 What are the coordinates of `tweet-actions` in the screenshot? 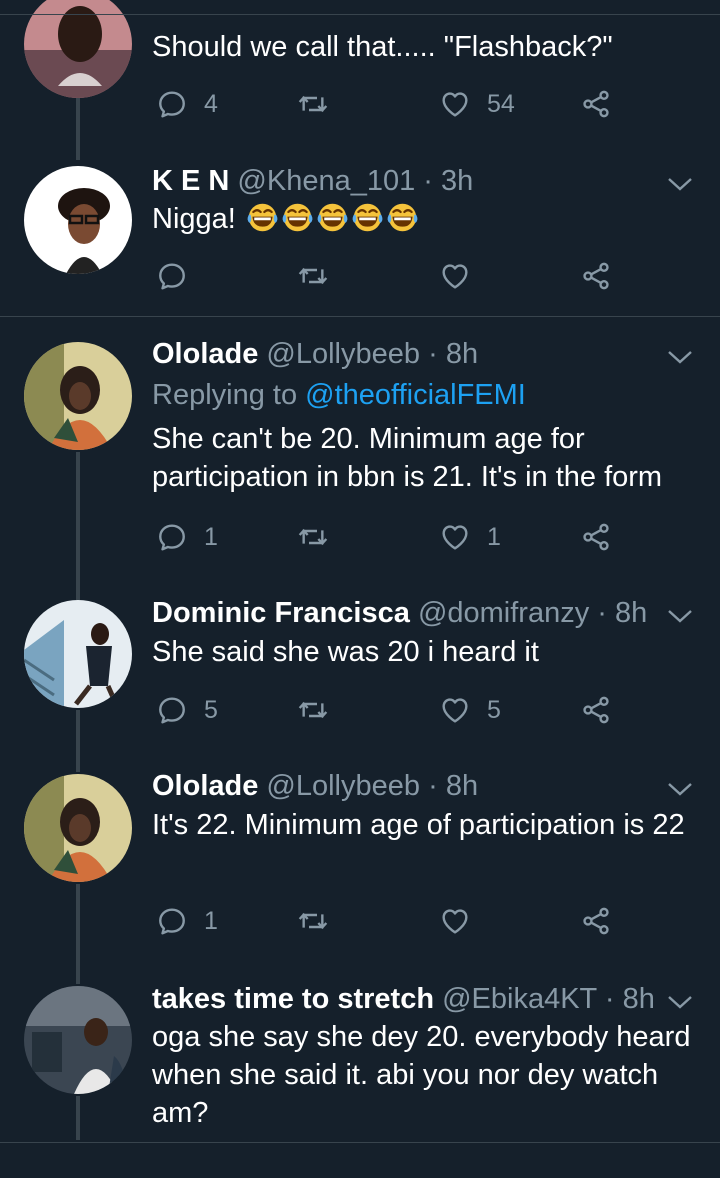 It's located at (402, 276).